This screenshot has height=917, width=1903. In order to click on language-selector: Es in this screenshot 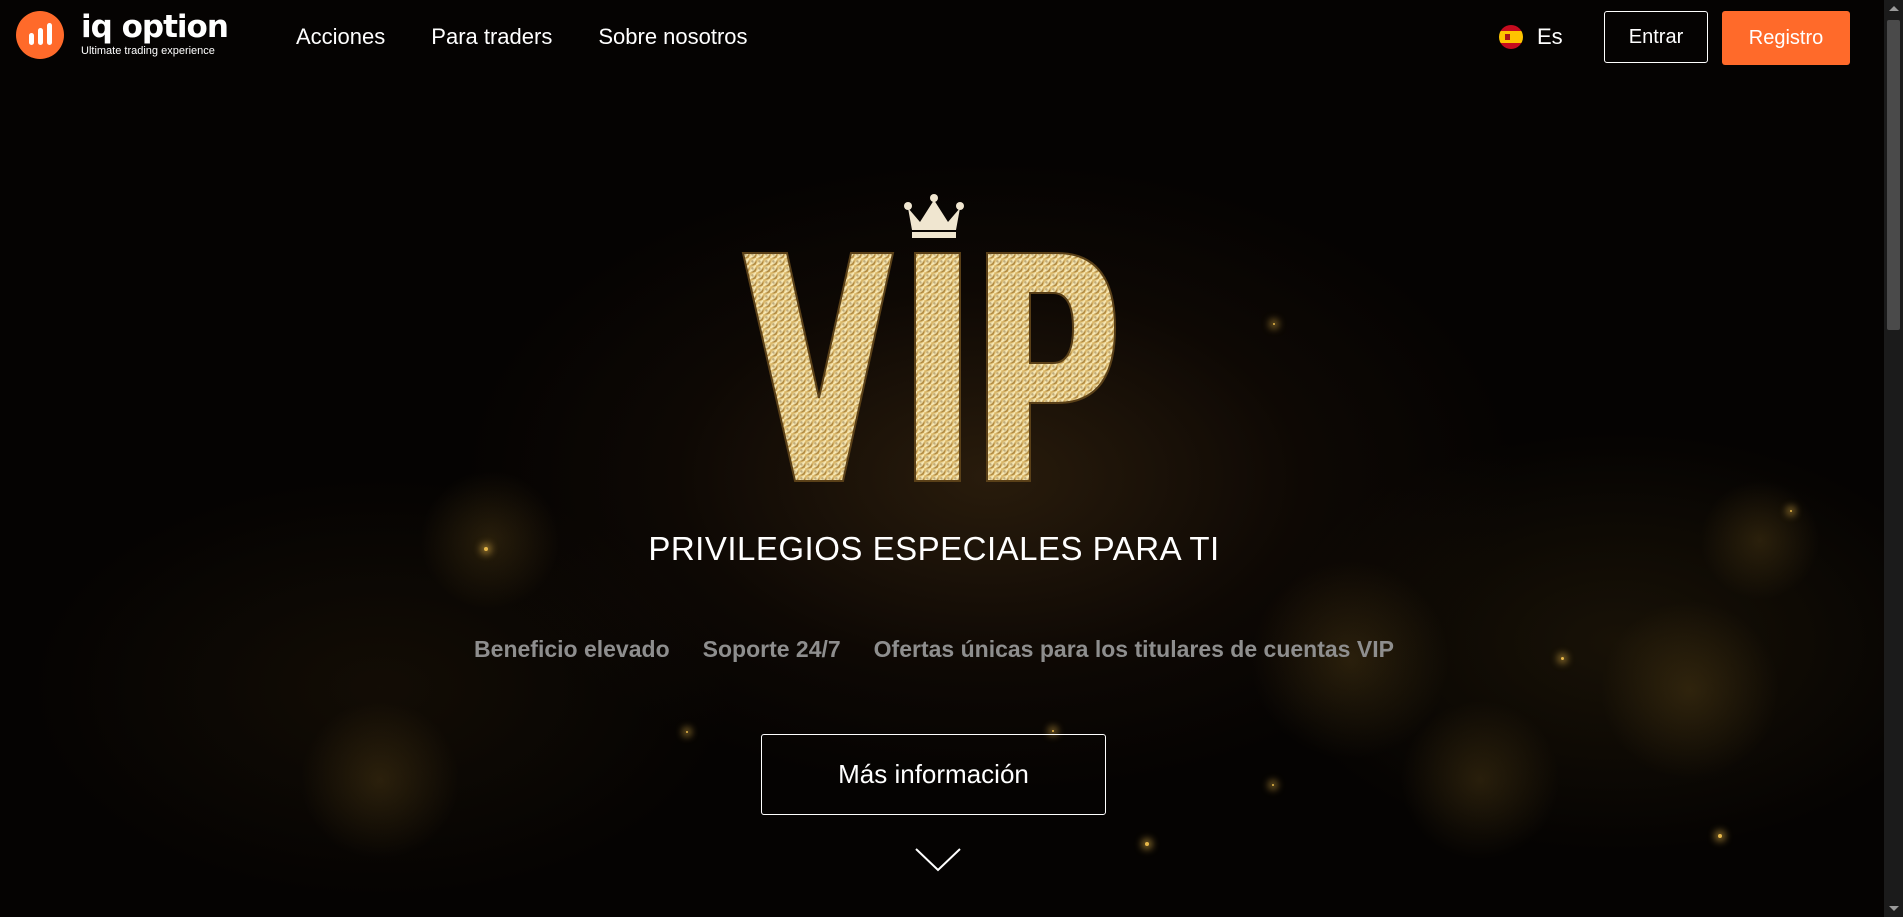, I will do `click(1531, 37)`.